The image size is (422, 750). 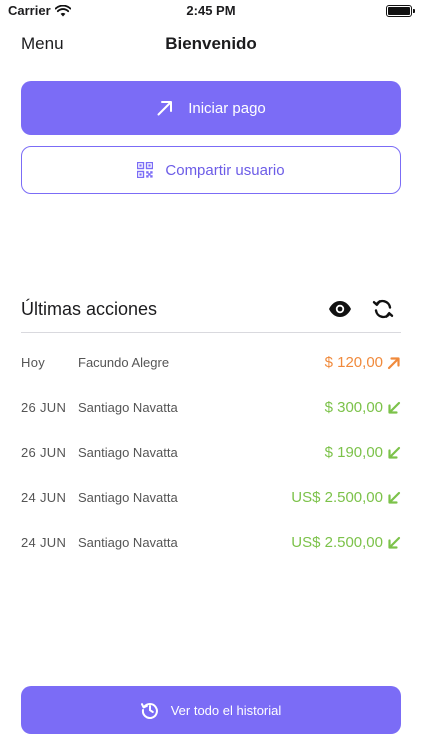 I want to click on view-history-button: Ver todo el historial, so click(x=211, y=710).